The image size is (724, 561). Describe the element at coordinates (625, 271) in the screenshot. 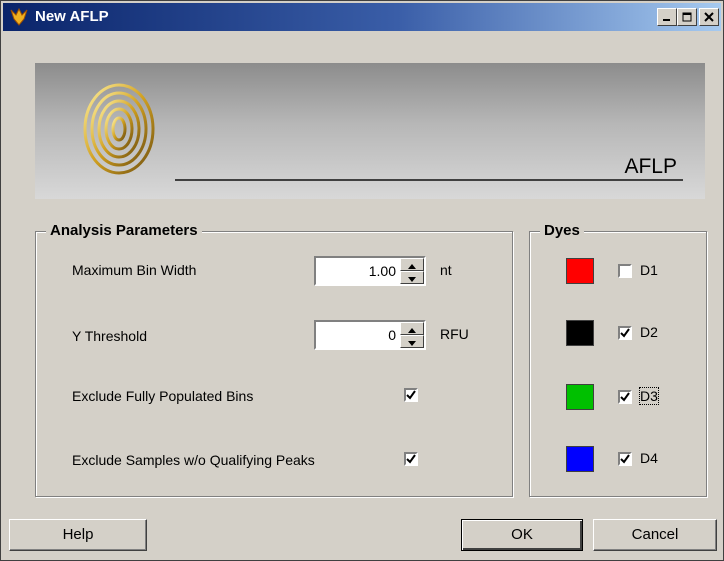

I see `dye-d1-checkbox` at that location.